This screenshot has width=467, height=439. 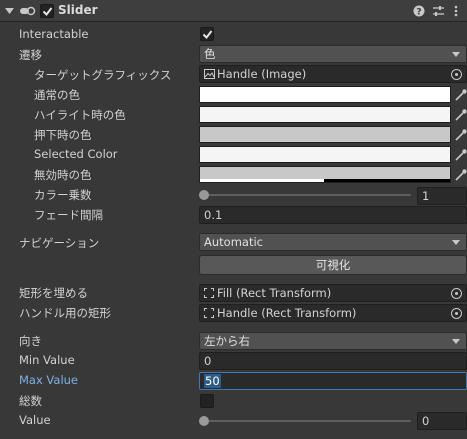 I want to click on fill-rect-field: Fill (Rect Transform), so click(x=333, y=293).